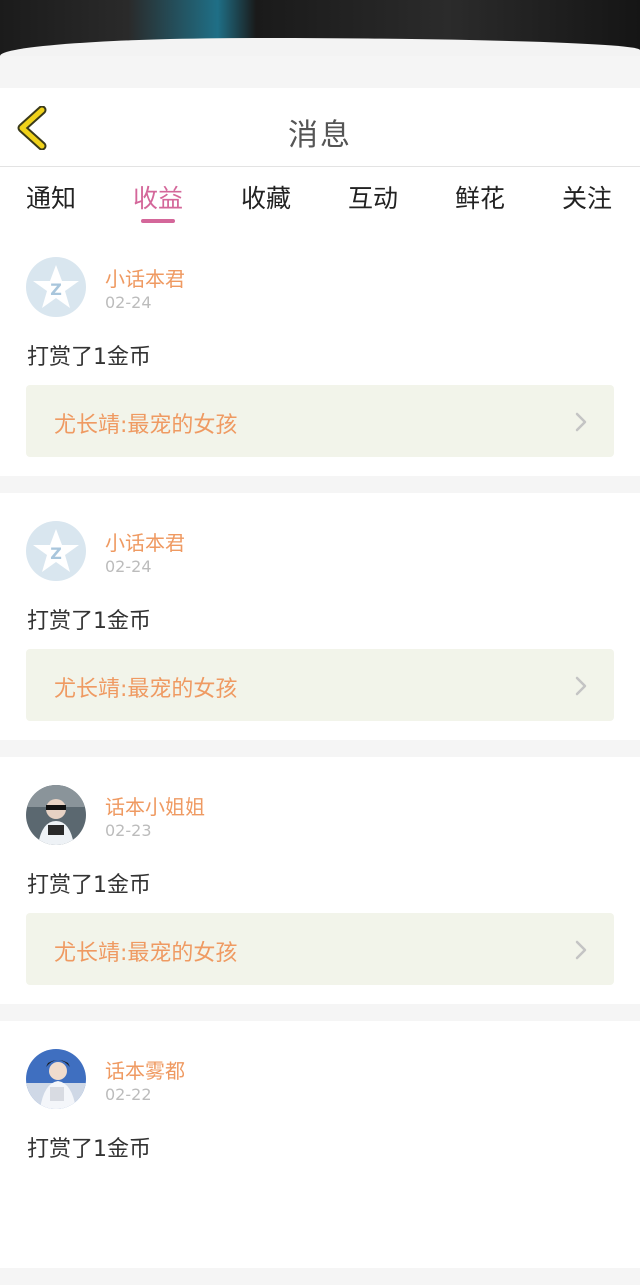 The image size is (640, 1285). Describe the element at coordinates (266, 197) in the screenshot. I see `tab-favorites: 收藏` at that location.